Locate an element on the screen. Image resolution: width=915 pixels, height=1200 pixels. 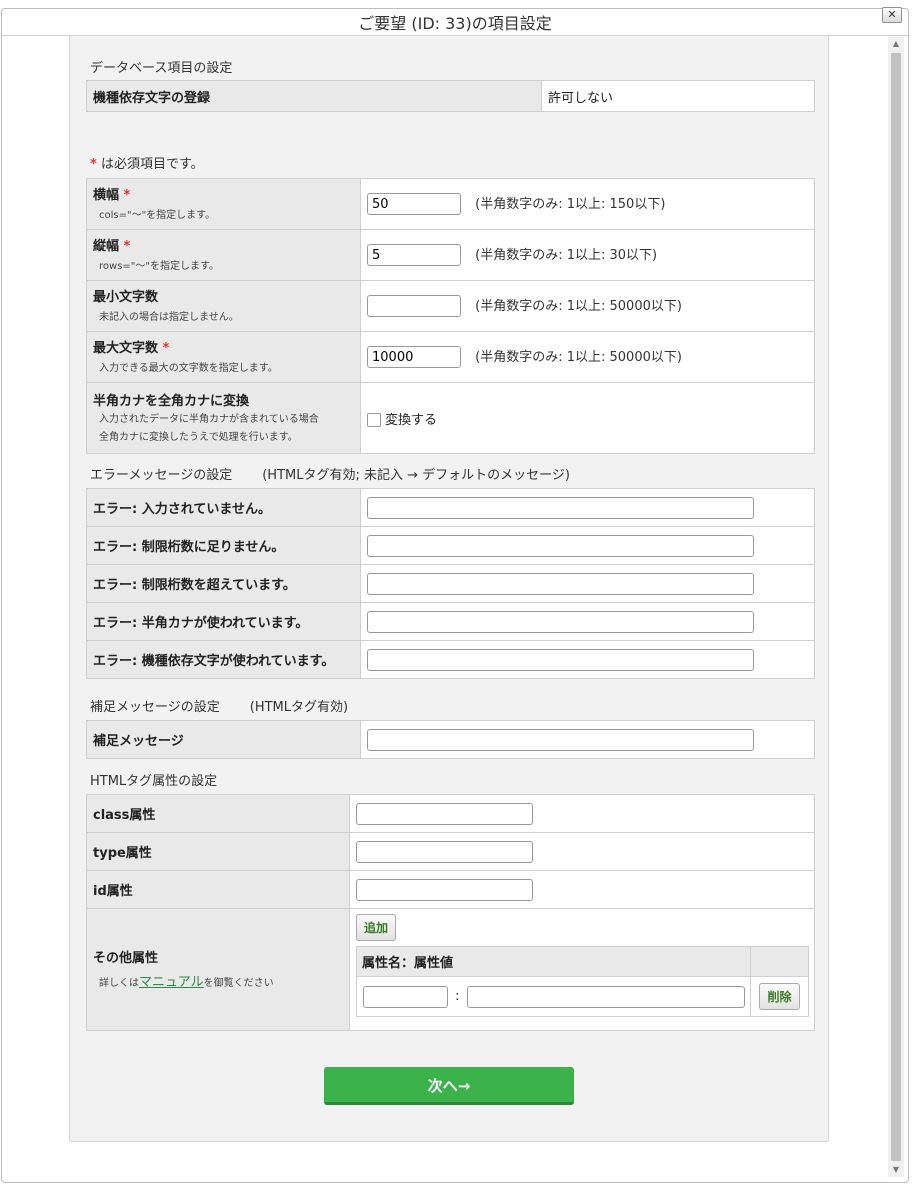
max-chars-input is located at coordinates (414, 357).